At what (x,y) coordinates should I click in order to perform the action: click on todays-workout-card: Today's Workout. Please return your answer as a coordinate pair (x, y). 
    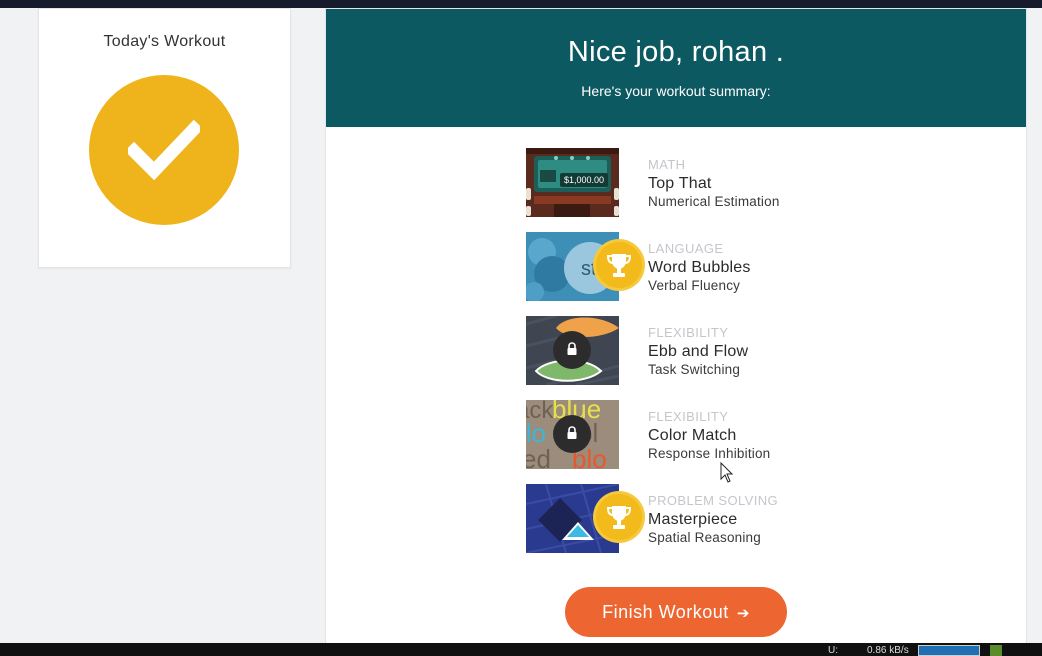
    Looking at the image, I should click on (164, 138).